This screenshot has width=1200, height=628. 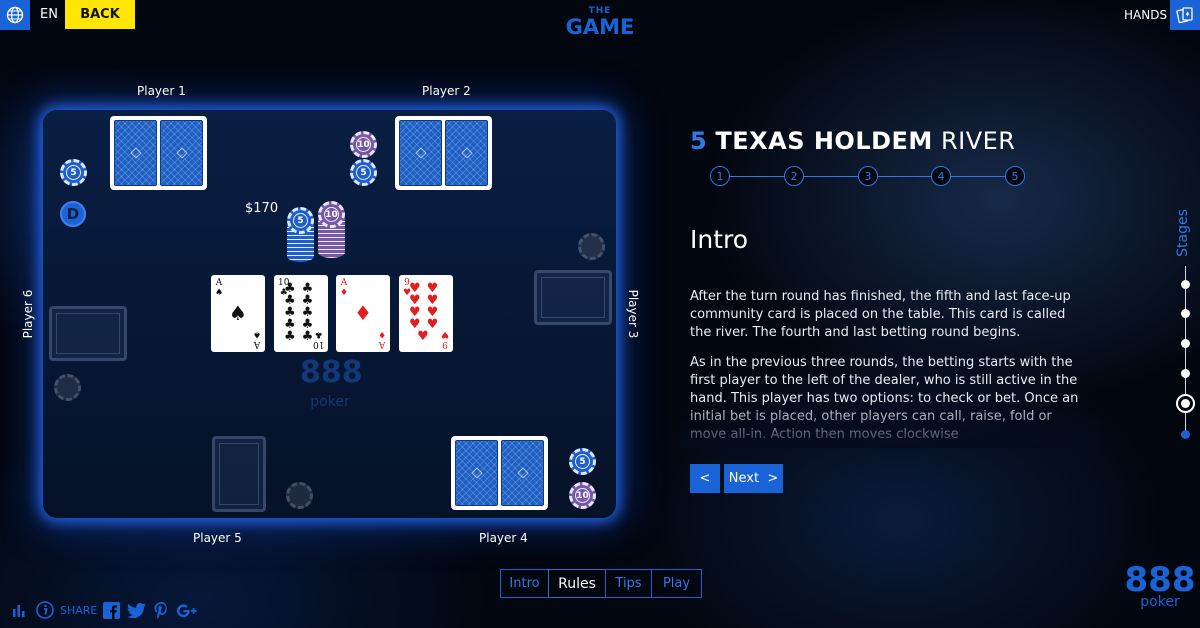 What do you see at coordinates (88, 333) in the screenshot?
I see `player-6-folded-card` at bounding box center [88, 333].